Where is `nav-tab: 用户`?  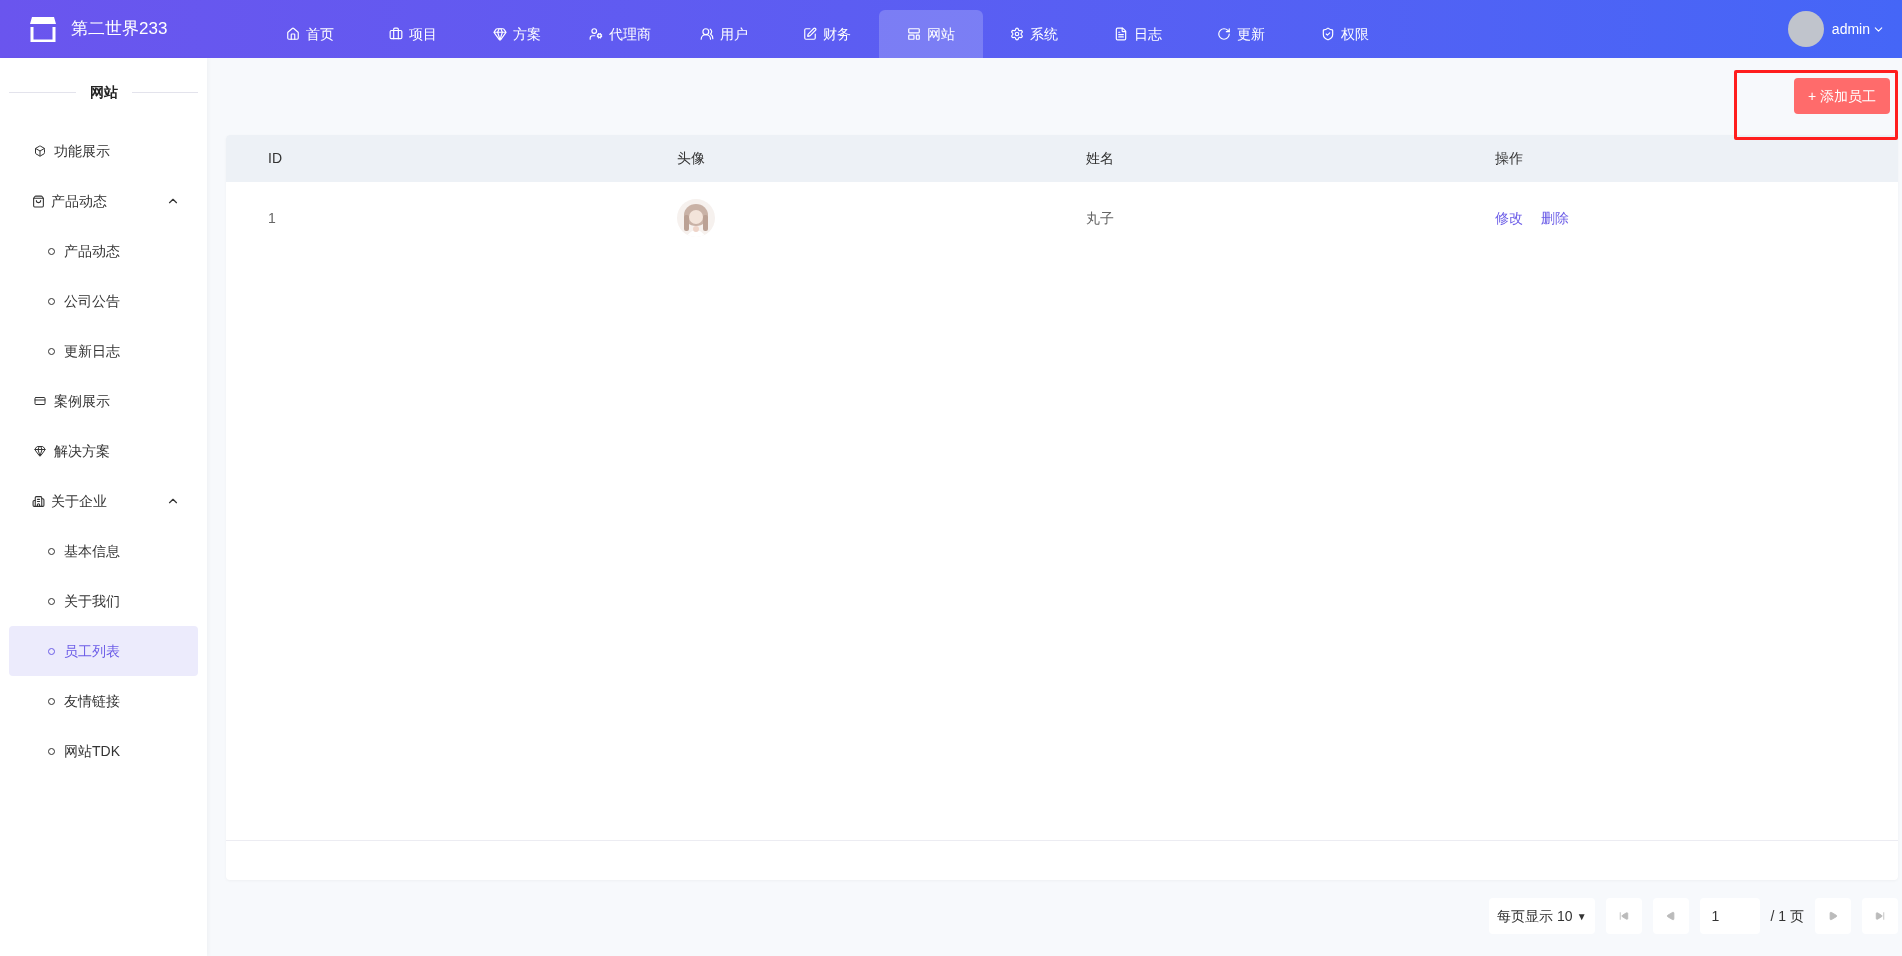 nav-tab: 用户 is located at coordinates (724, 34).